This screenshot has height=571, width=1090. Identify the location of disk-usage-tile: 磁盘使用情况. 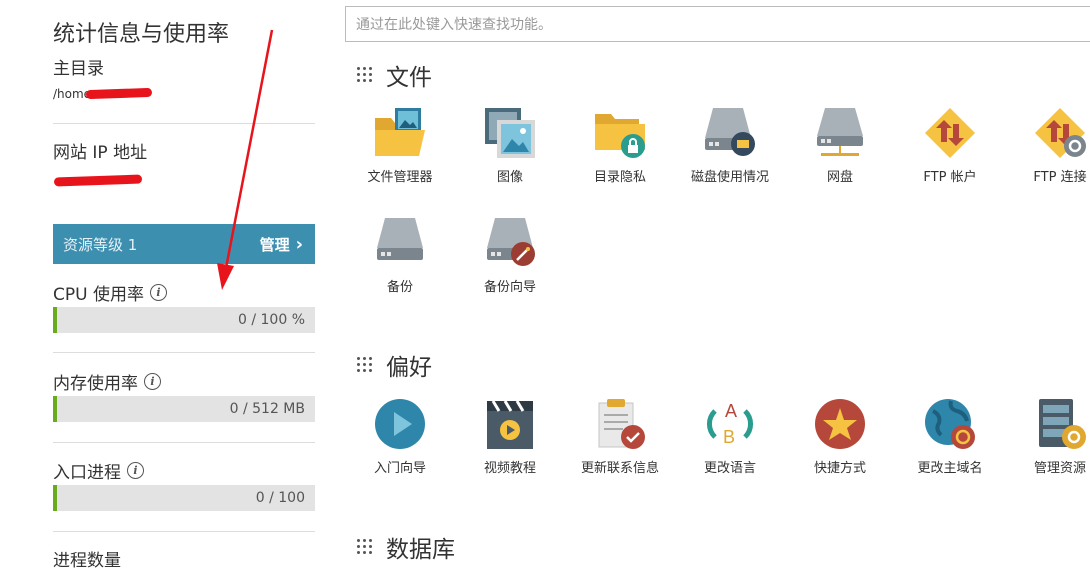
(730, 145).